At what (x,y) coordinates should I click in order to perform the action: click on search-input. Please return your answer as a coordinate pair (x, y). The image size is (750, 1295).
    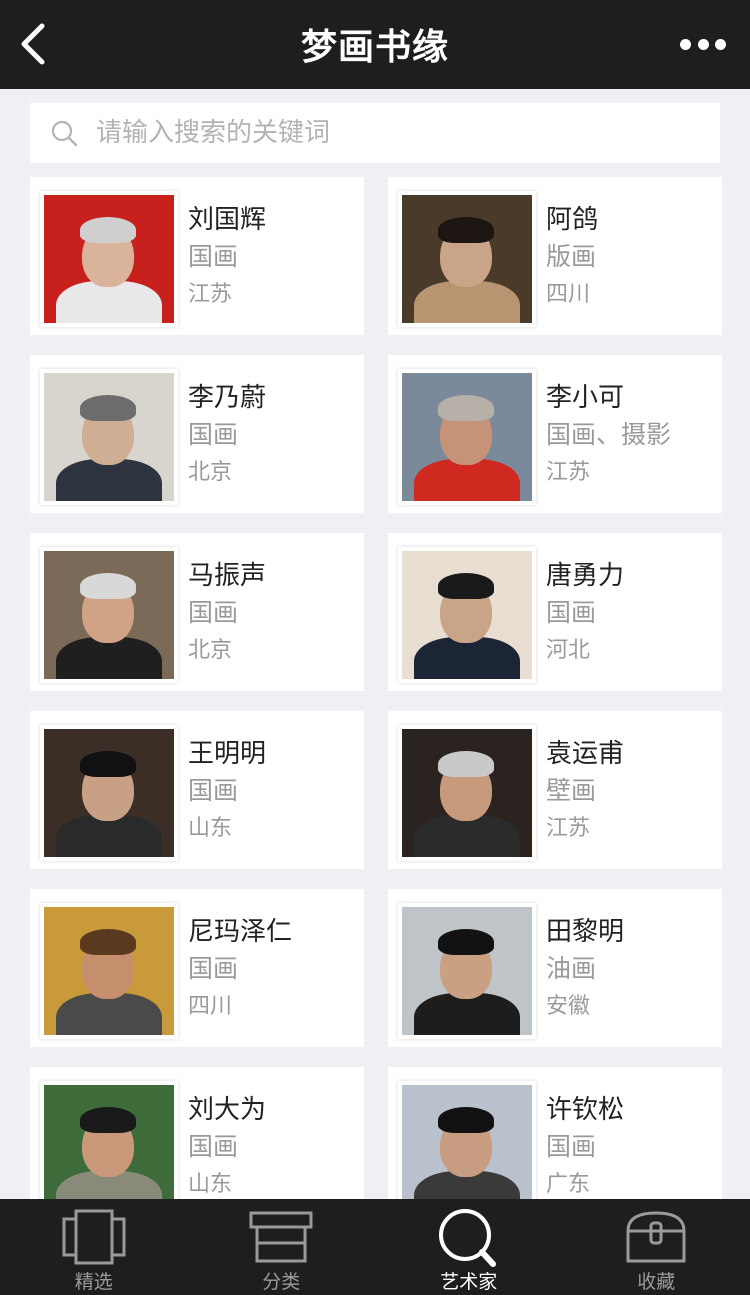
    Looking at the image, I should click on (386, 133).